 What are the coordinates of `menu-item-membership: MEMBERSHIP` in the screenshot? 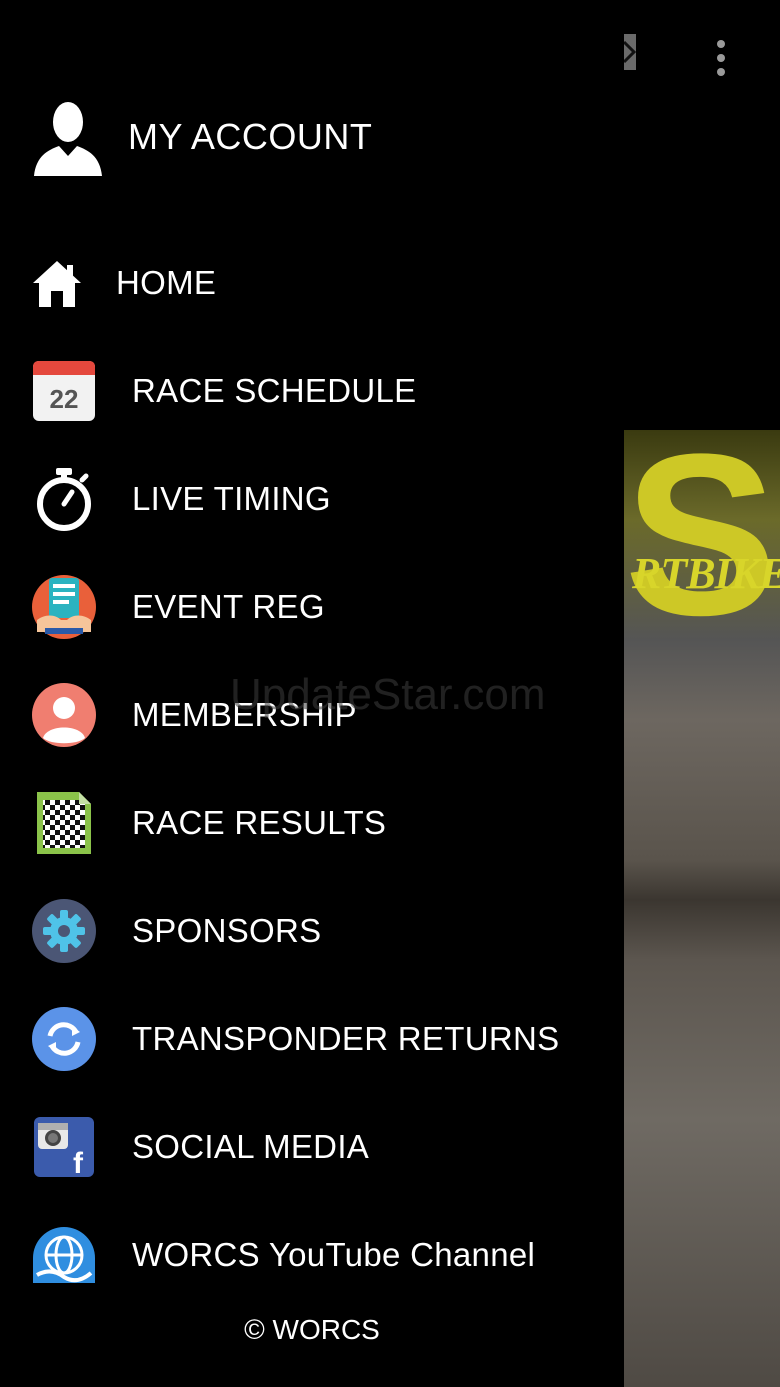 It's located at (193, 715).